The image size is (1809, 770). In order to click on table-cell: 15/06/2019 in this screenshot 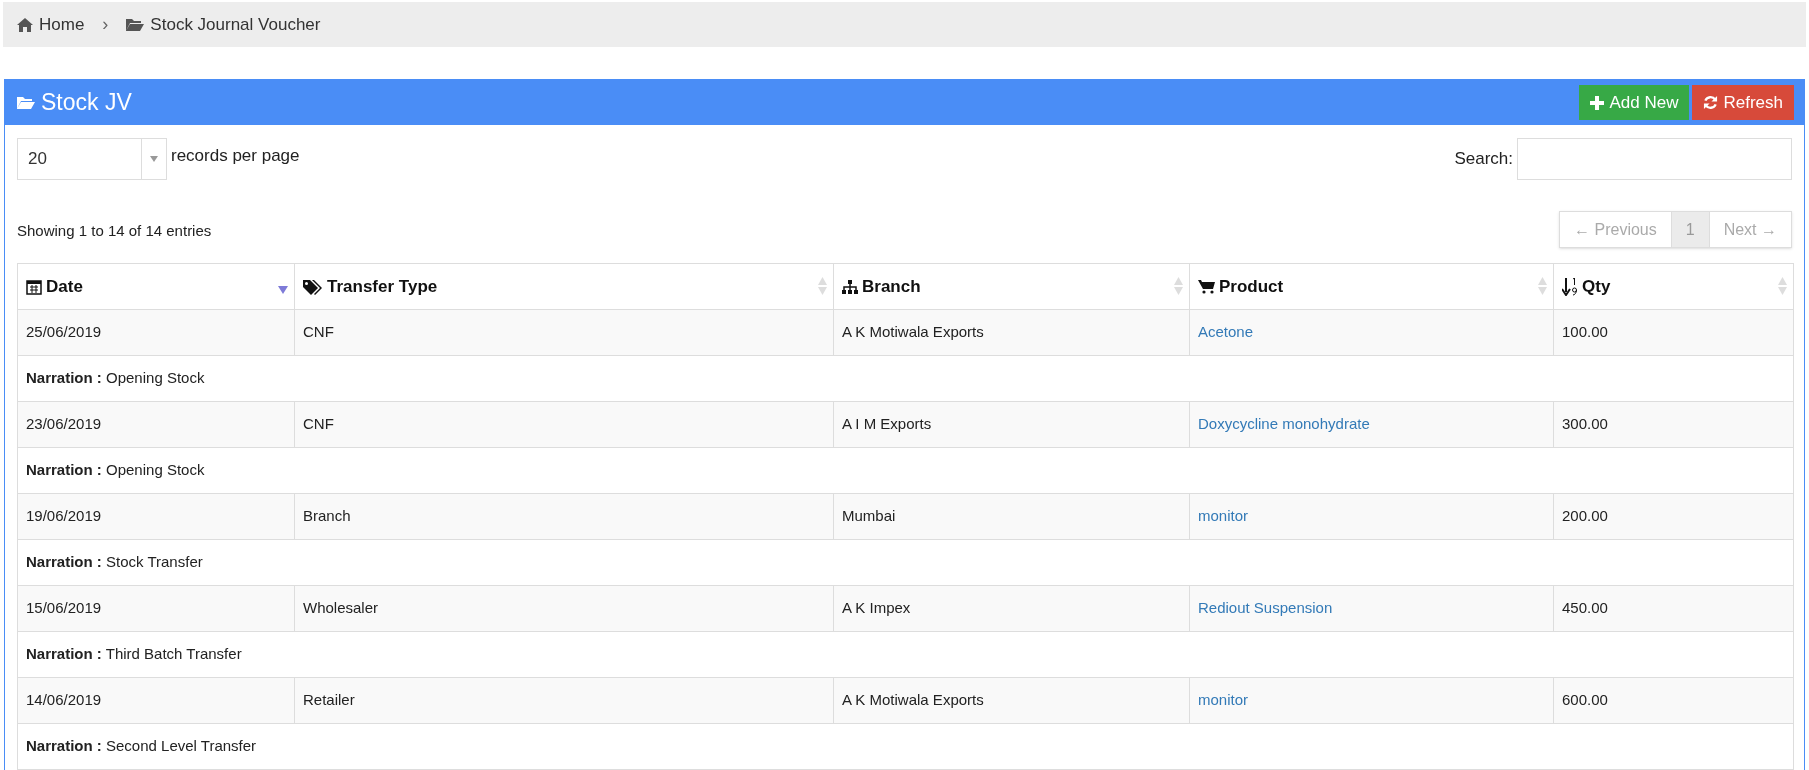, I will do `click(156, 608)`.